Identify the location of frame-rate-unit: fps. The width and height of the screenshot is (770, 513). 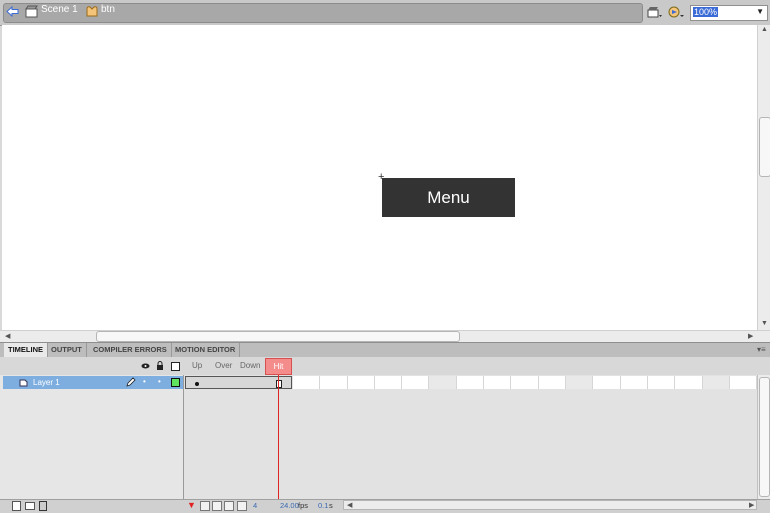
(303, 505).